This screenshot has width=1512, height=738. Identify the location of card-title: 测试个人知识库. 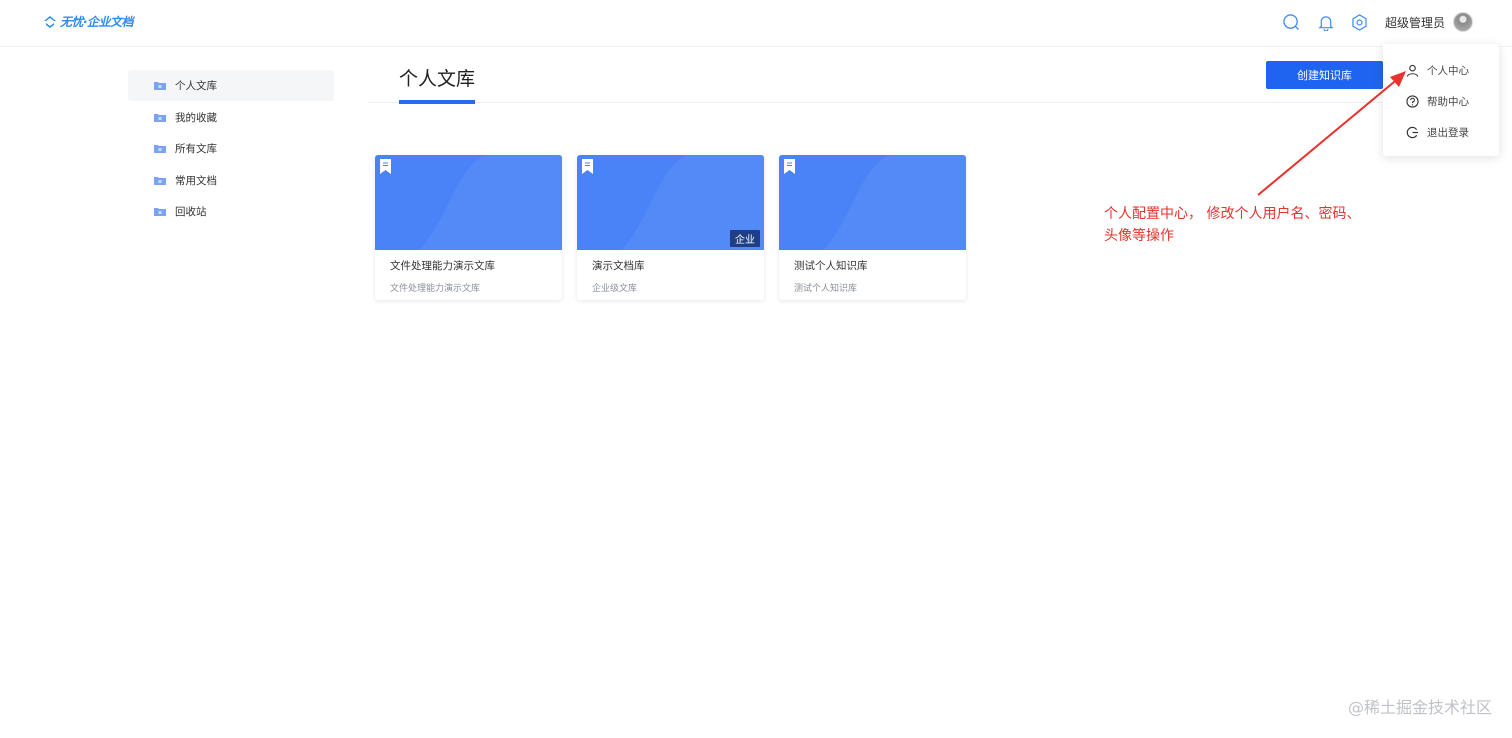
(831, 266).